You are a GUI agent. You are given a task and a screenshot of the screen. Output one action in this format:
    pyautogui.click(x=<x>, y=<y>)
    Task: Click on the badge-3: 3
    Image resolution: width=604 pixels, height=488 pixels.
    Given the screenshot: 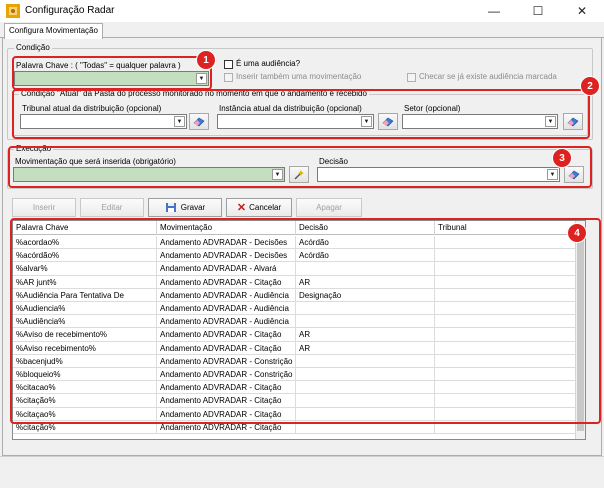 What is the action you would take?
    pyautogui.click(x=562, y=158)
    